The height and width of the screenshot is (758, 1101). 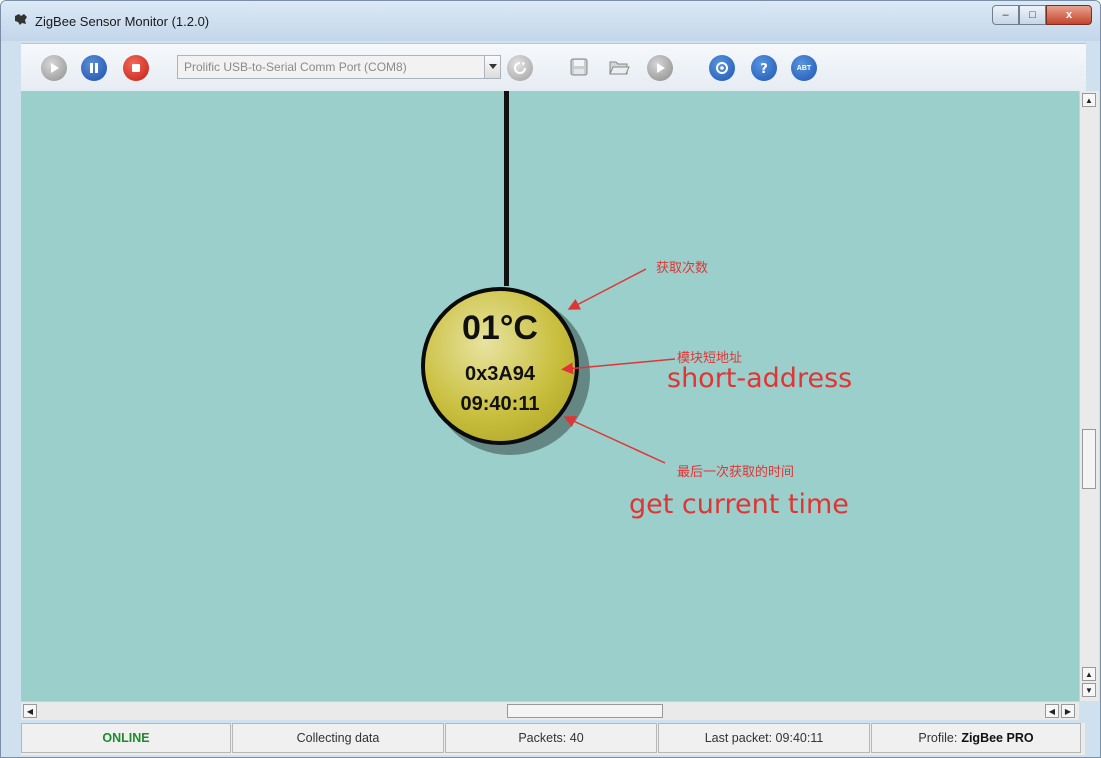 I want to click on replay-button, so click(x=660, y=68).